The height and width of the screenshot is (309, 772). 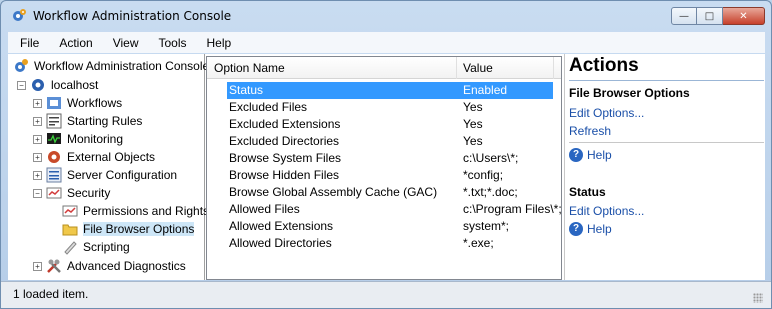 I want to click on option-value: c:\Users\*;, so click(x=491, y=158).